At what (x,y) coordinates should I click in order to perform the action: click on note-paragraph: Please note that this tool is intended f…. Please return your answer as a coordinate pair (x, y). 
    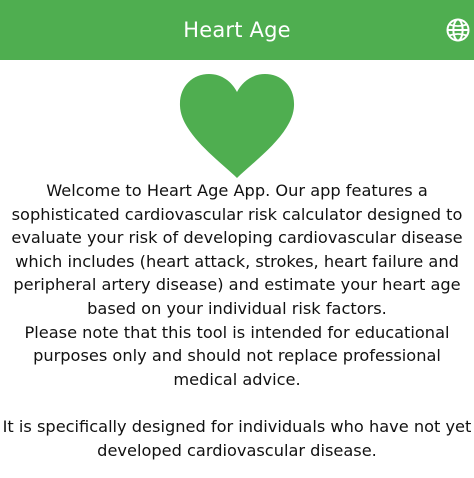
    Looking at the image, I should click on (237, 356).